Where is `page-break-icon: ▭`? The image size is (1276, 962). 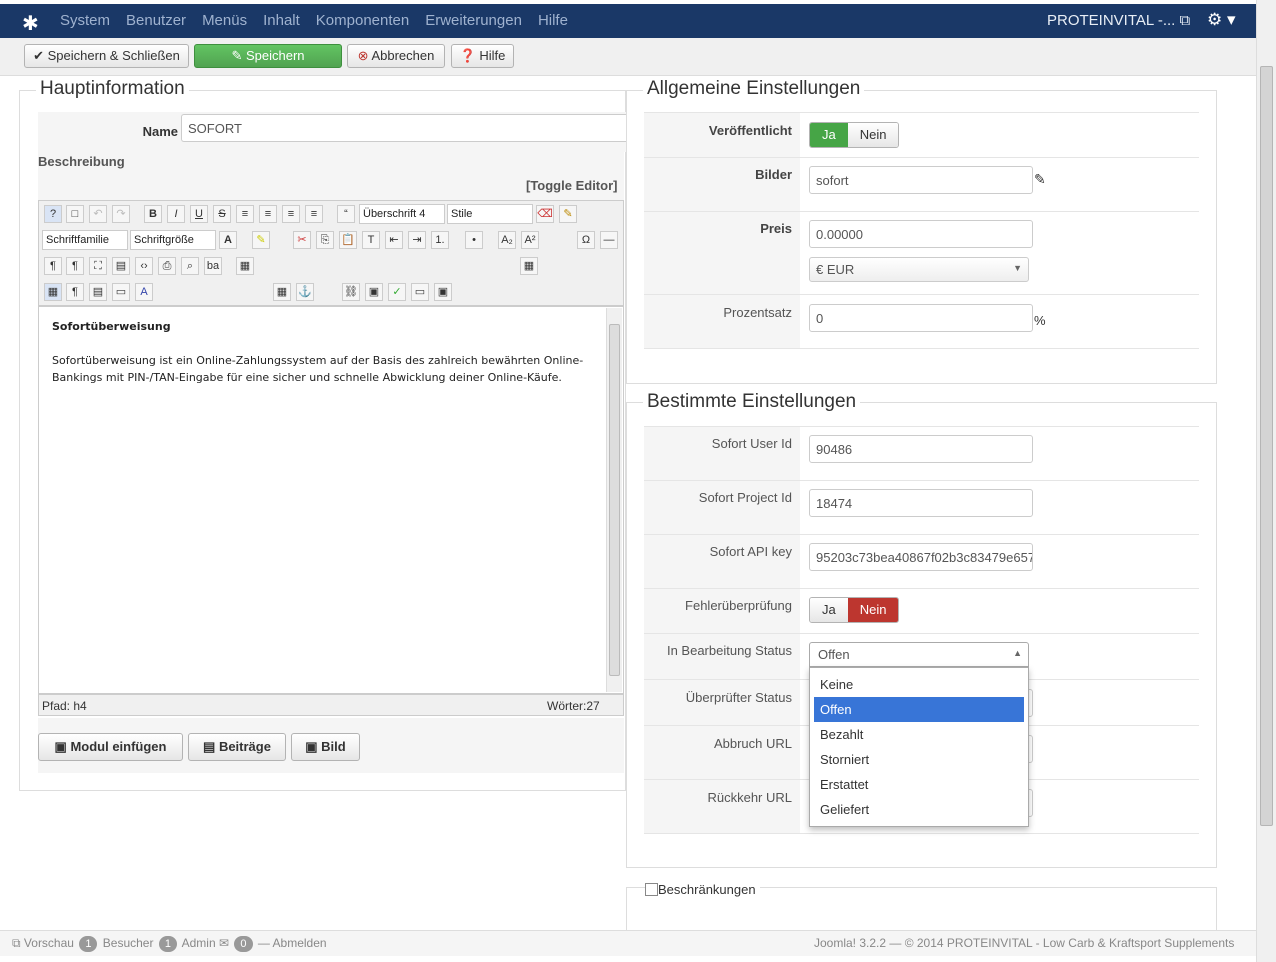
page-break-icon: ▭ is located at coordinates (420, 292).